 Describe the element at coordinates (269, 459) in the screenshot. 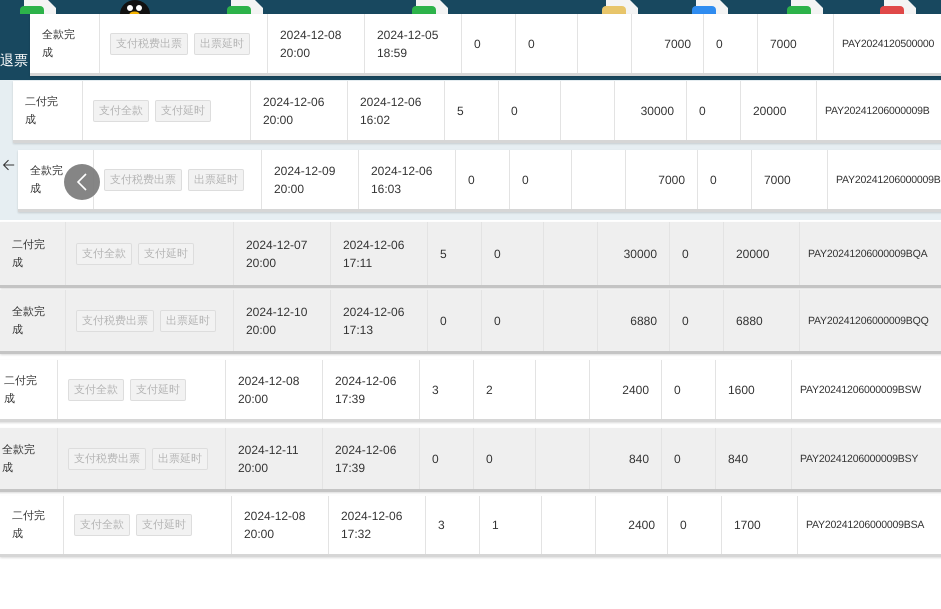

I see `deadline-text: 2024-12-11 20:00` at that location.